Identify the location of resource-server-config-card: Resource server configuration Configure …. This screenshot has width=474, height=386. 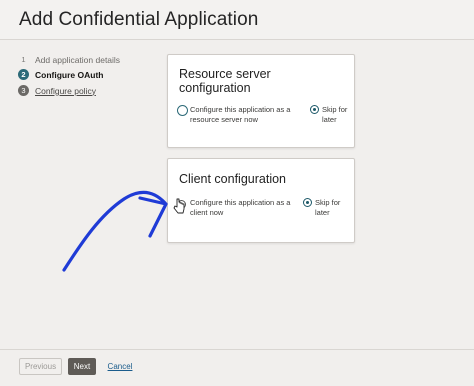
(261, 101).